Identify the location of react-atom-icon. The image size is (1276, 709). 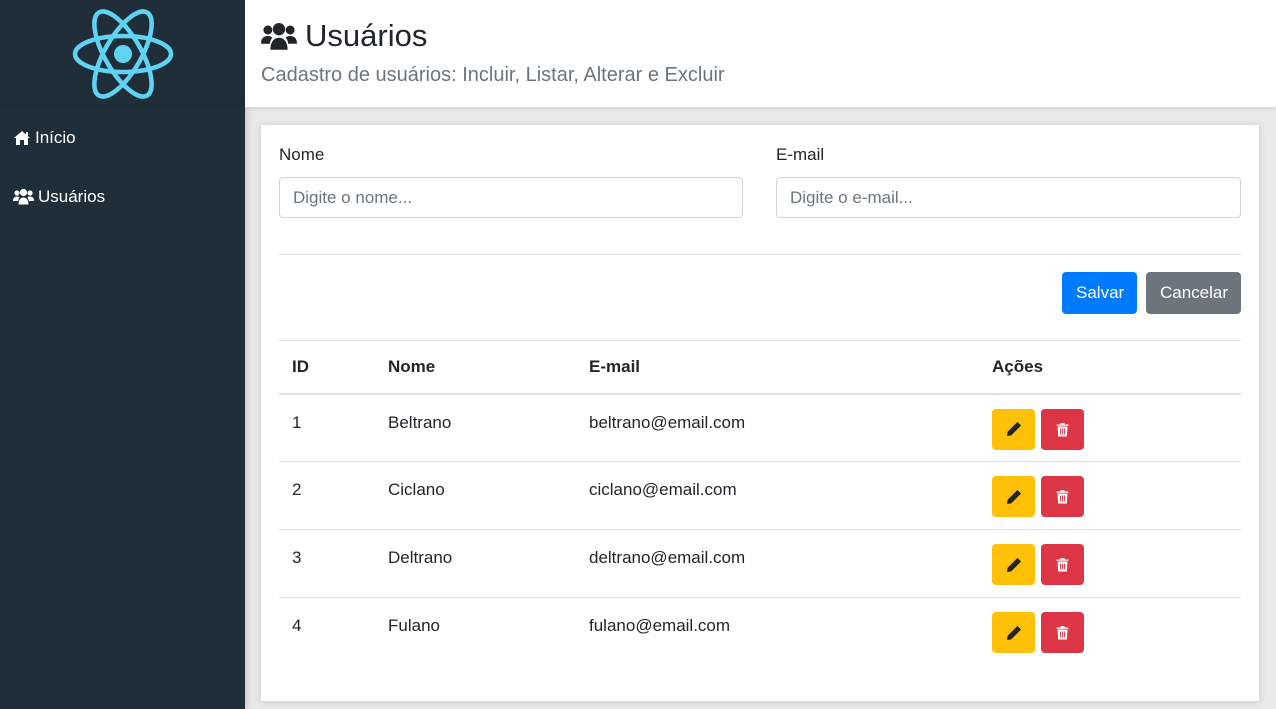
(122, 53).